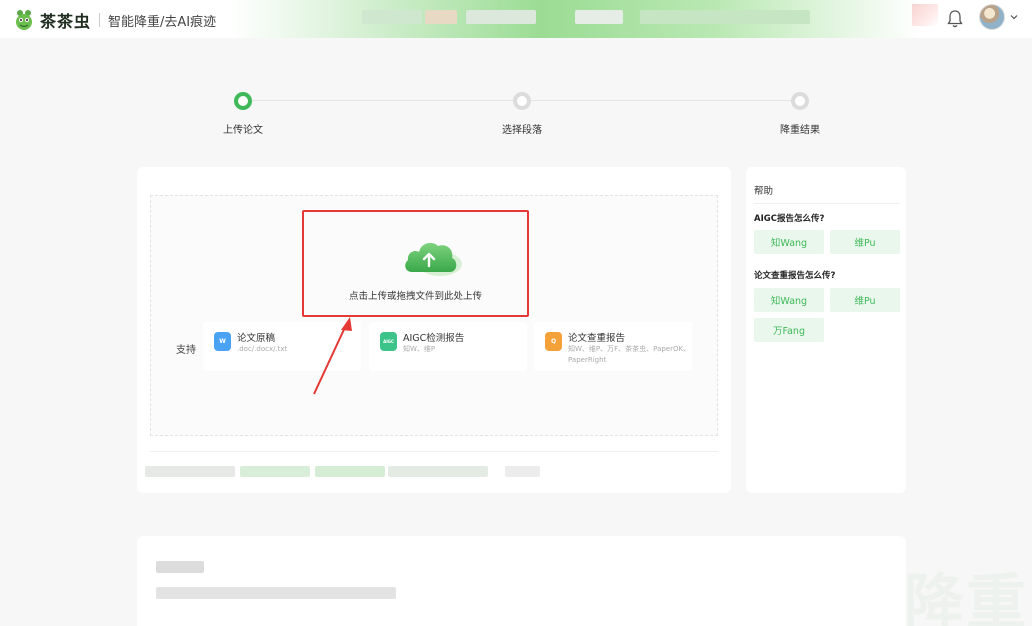 This screenshot has width=1032, height=626. What do you see at coordinates (800, 101) in the screenshot?
I see `step-3-dot` at bounding box center [800, 101].